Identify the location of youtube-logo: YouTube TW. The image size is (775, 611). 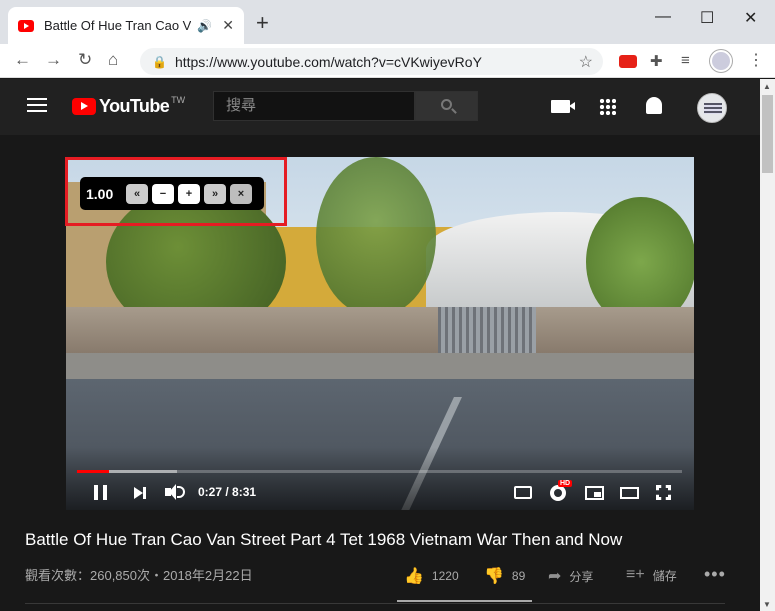
(129, 105).